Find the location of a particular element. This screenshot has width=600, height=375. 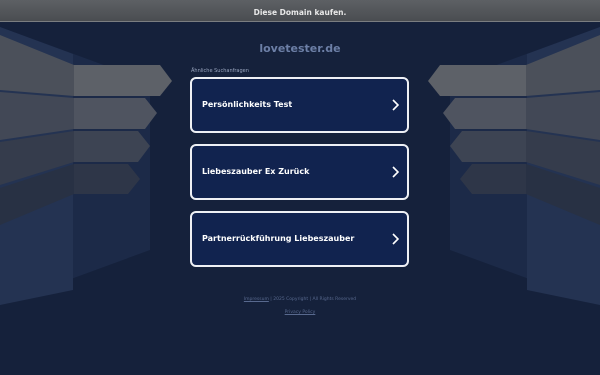

related-search-link: Persönlichkeits Test is located at coordinates (299, 105).